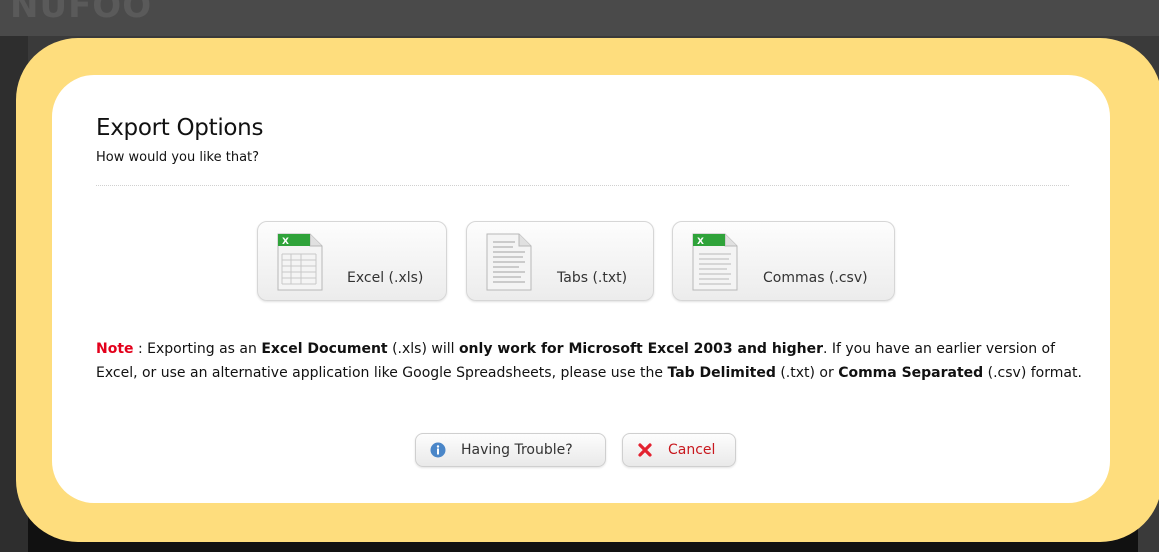 The width and height of the screenshot is (1159, 552). What do you see at coordinates (178, 157) in the screenshot?
I see `dialog-subtitle: How would you like that?` at bounding box center [178, 157].